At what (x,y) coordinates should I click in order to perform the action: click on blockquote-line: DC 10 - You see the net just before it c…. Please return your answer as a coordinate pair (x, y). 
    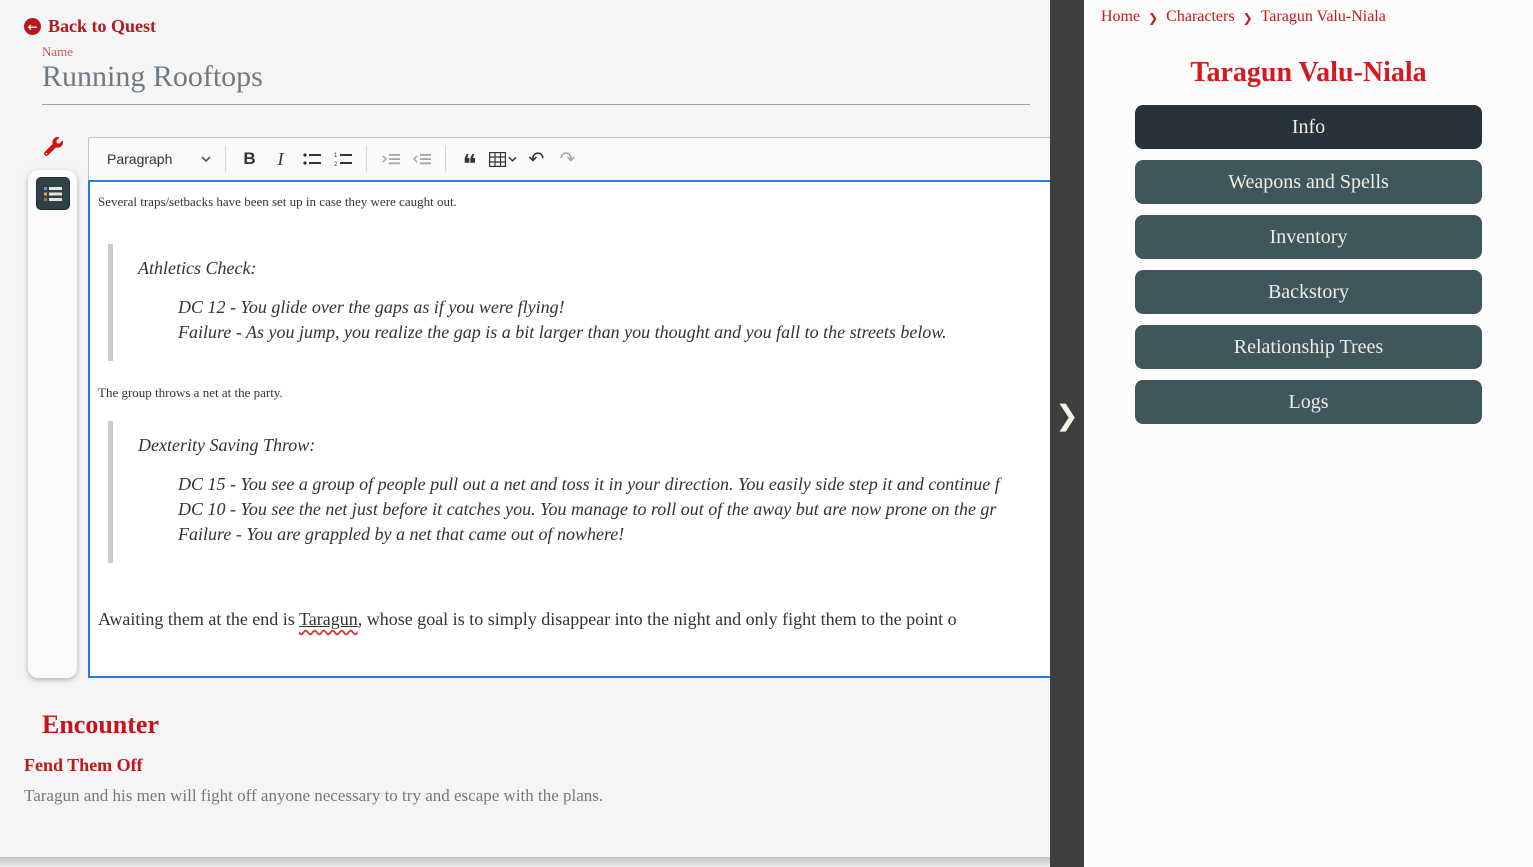
    Looking at the image, I should click on (587, 509).